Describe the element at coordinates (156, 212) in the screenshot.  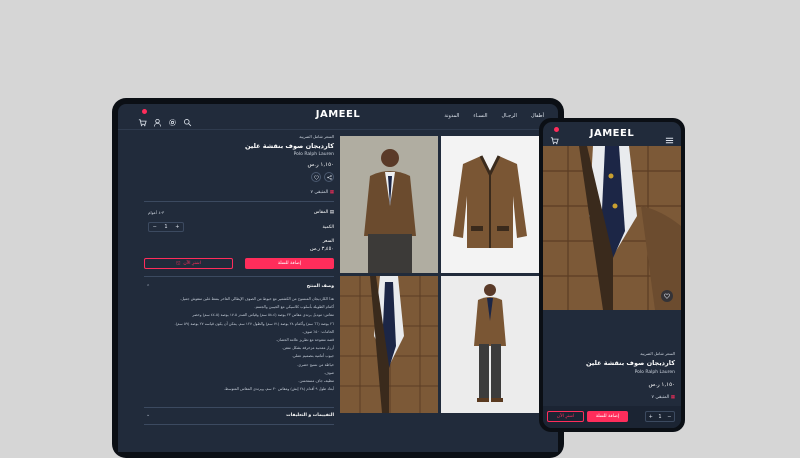
I see `size-value: ٣-٤ أعوام` at that location.